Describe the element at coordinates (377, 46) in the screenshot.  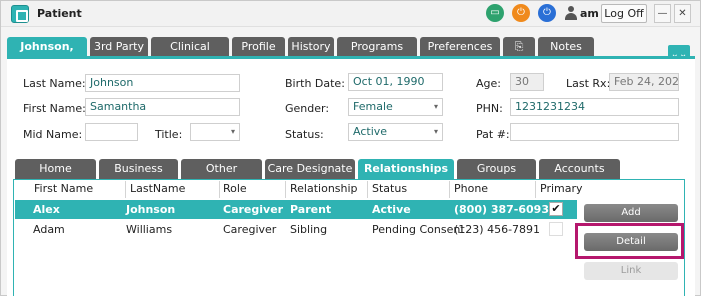
I see `tab-programs: Programs` at that location.